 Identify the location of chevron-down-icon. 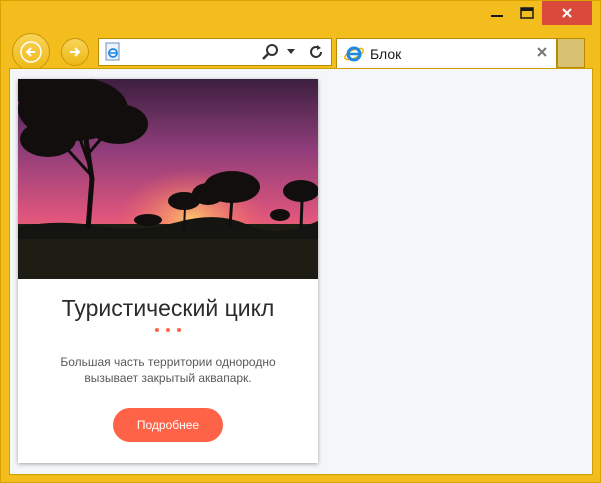
(291, 52).